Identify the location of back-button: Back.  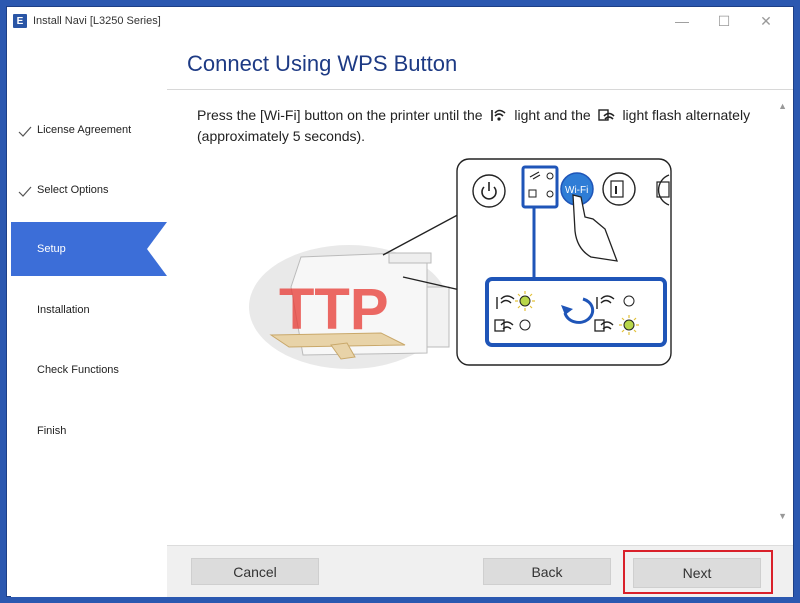
(547, 571).